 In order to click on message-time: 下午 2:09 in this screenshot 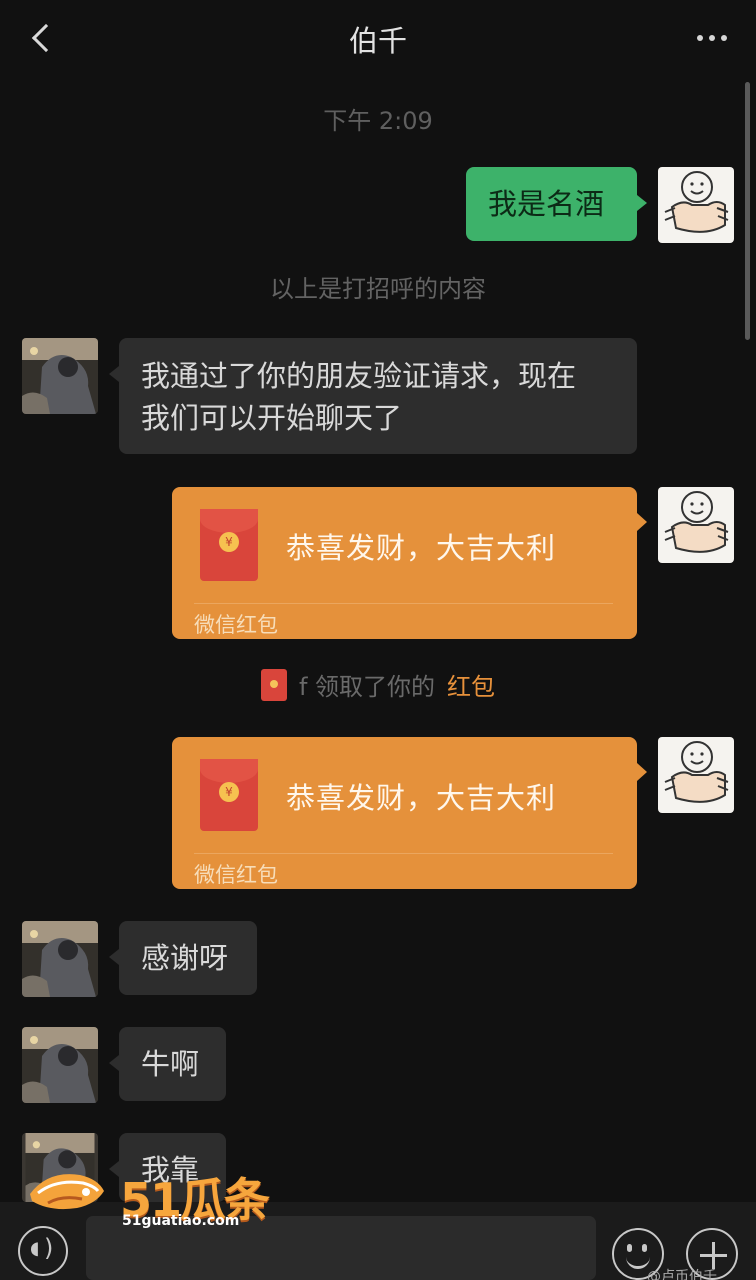, I will do `click(378, 121)`.